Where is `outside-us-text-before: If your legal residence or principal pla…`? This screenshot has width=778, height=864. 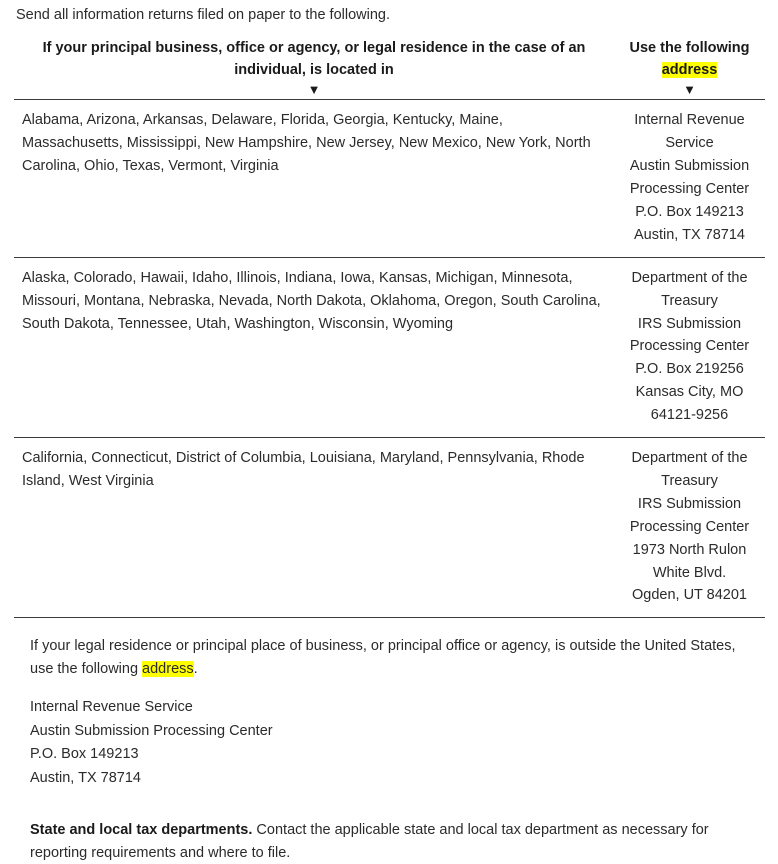 outside-us-text-before: If your legal residence or principal pla… is located at coordinates (383, 657).